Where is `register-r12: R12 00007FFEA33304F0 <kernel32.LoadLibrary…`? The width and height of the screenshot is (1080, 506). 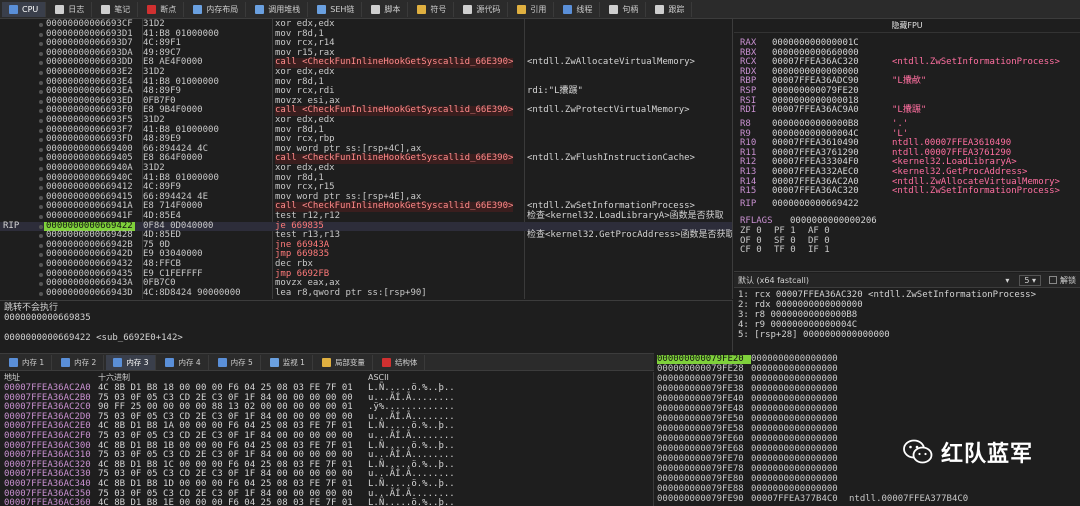
register-r12: R12 00007FFEA33304F0 <kernel32.LoadLibrary… is located at coordinates (878, 162).